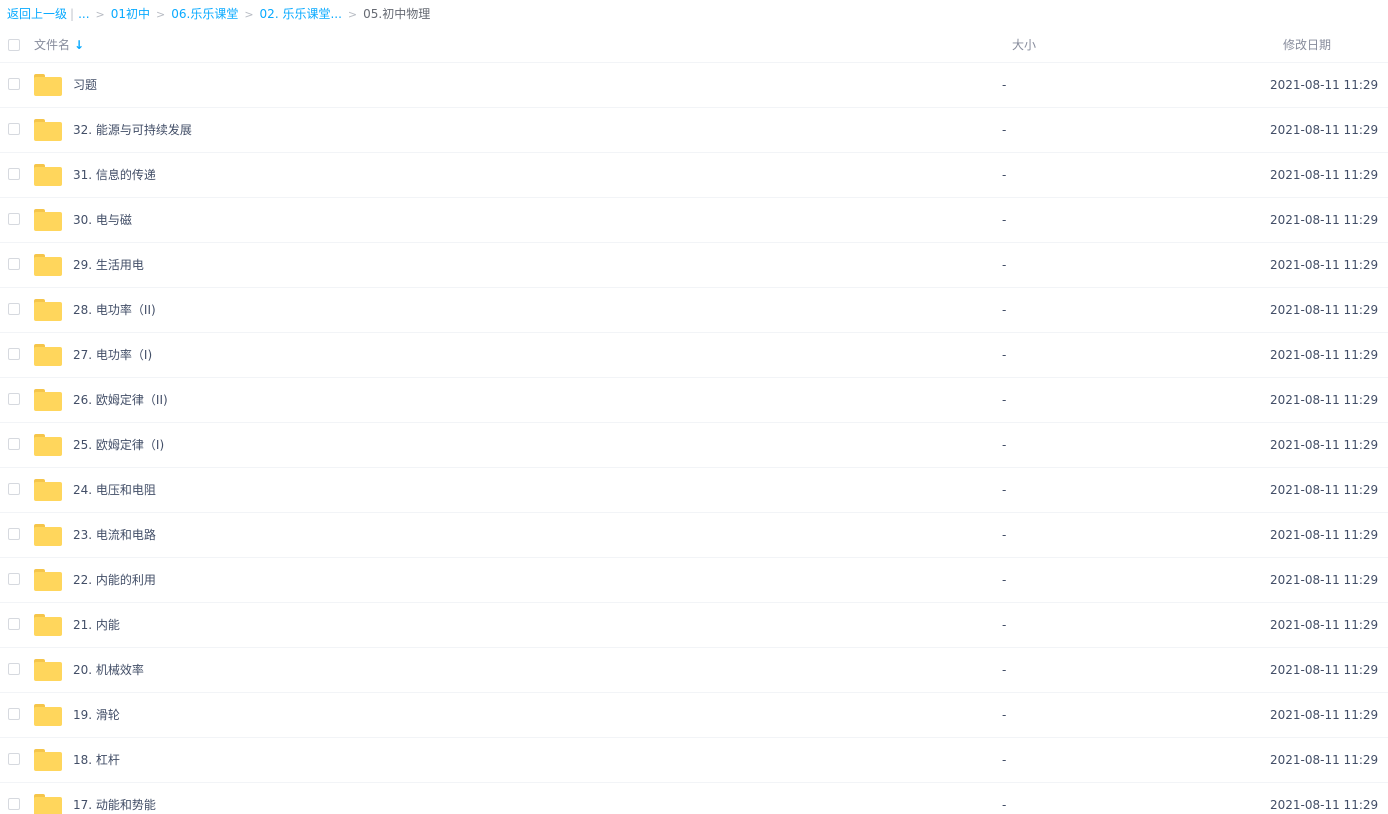 This screenshot has height=814, width=1388. Describe the element at coordinates (694, 715) in the screenshot. I see `file-row: 19. 滑轮 - 2021-08-11 11:29` at that location.